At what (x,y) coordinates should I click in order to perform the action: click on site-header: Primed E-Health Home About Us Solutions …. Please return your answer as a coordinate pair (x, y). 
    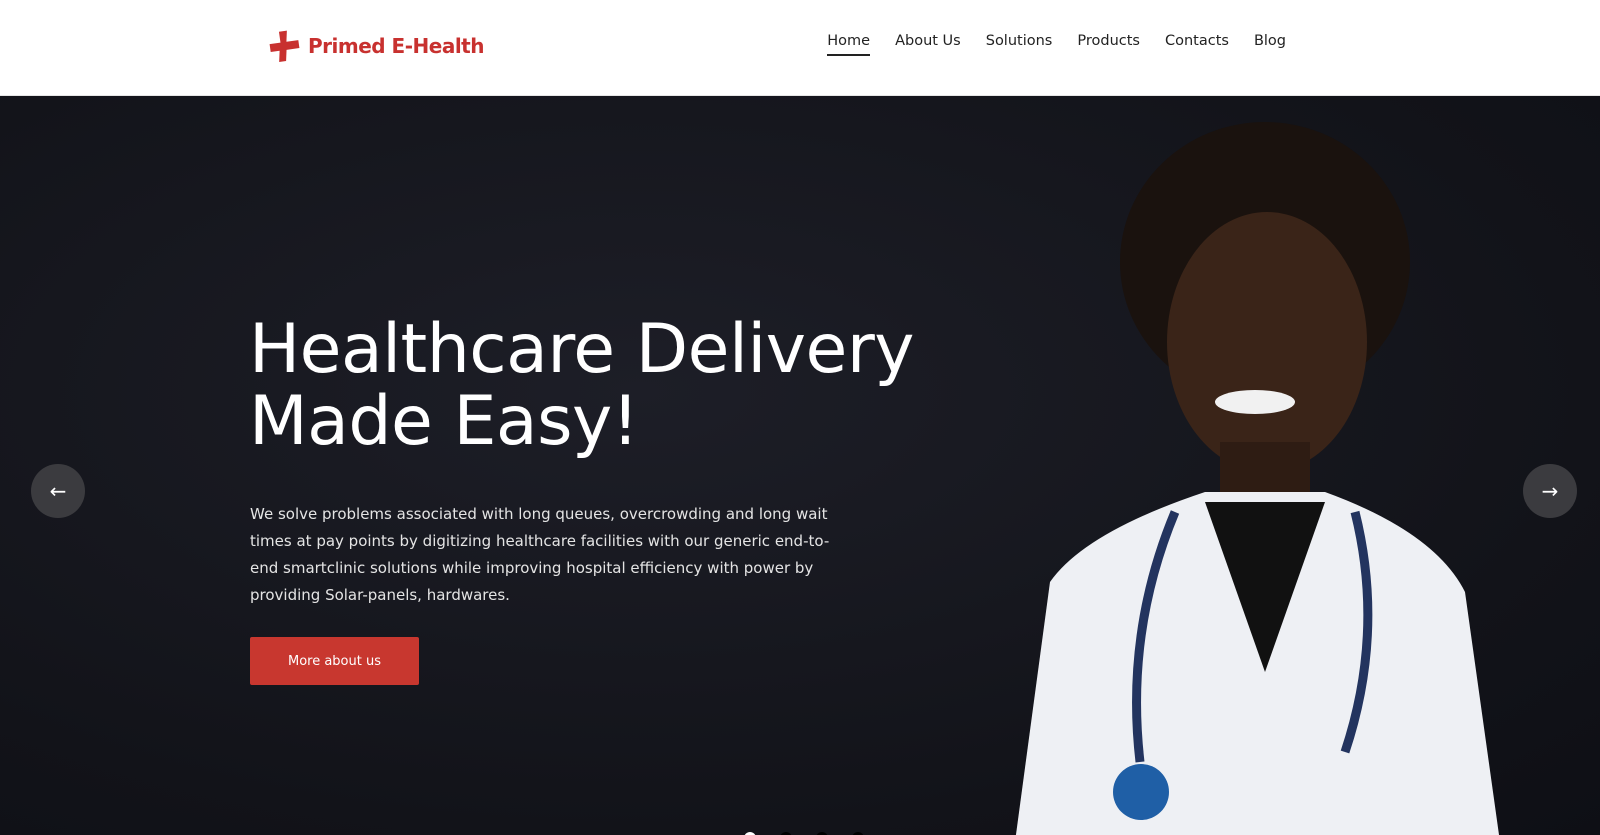
    Looking at the image, I should click on (800, 48).